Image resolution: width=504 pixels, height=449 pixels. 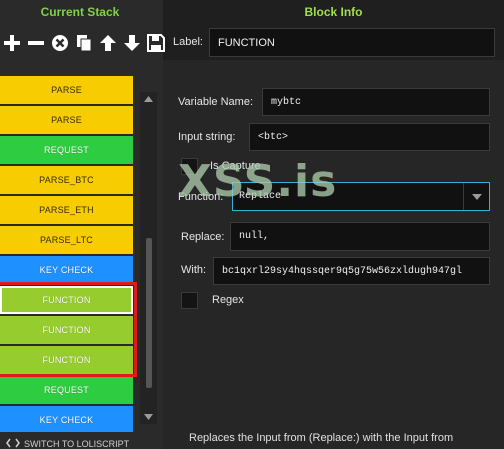 I want to click on with-input: bc1qxrl29sy4hqssqer9q5g75w56zxldugh947gl, so click(x=351, y=271).